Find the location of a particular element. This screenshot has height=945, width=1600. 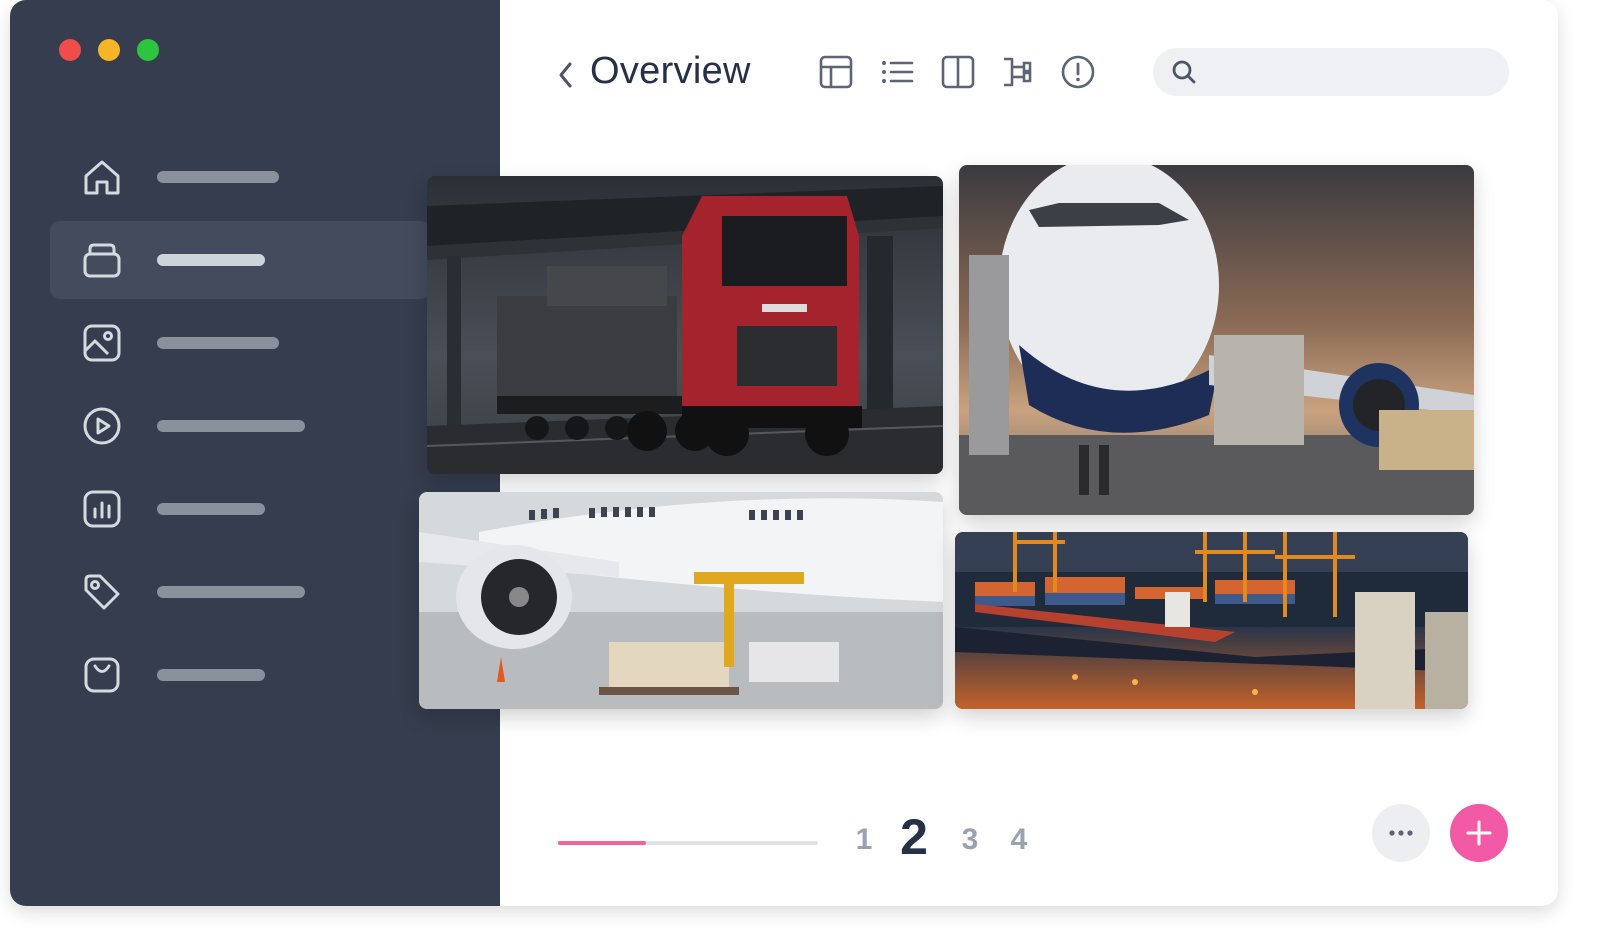

sidebar-item-stats is located at coordinates (240, 509).